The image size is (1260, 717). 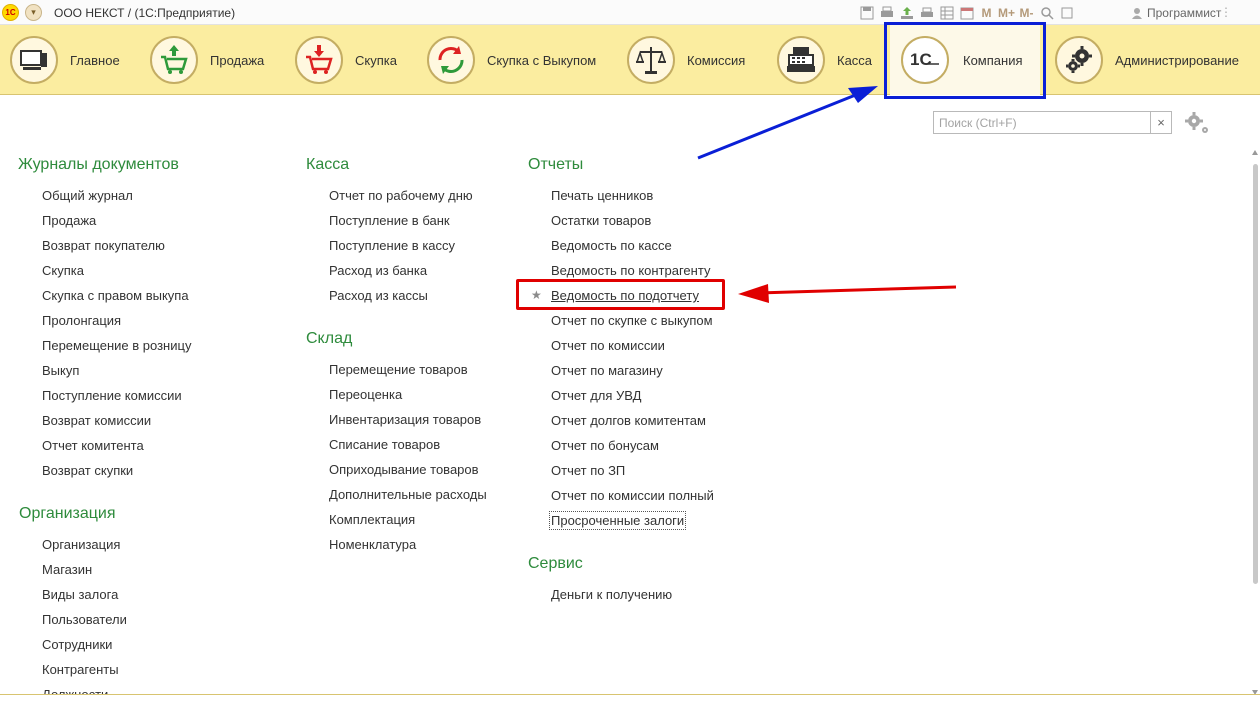 What do you see at coordinates (84, 619) in the screenshot?
I see `link-users: Пользователи` at bounding box center [84, 619].